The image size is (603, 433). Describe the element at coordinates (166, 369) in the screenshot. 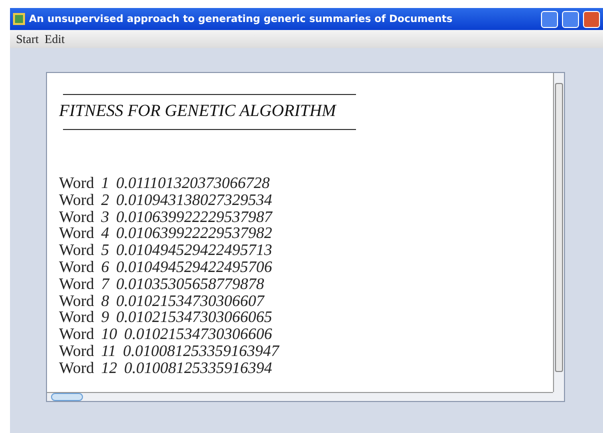

I see `word-fitness-line: Word 12 0.01008125335916394` at that location.